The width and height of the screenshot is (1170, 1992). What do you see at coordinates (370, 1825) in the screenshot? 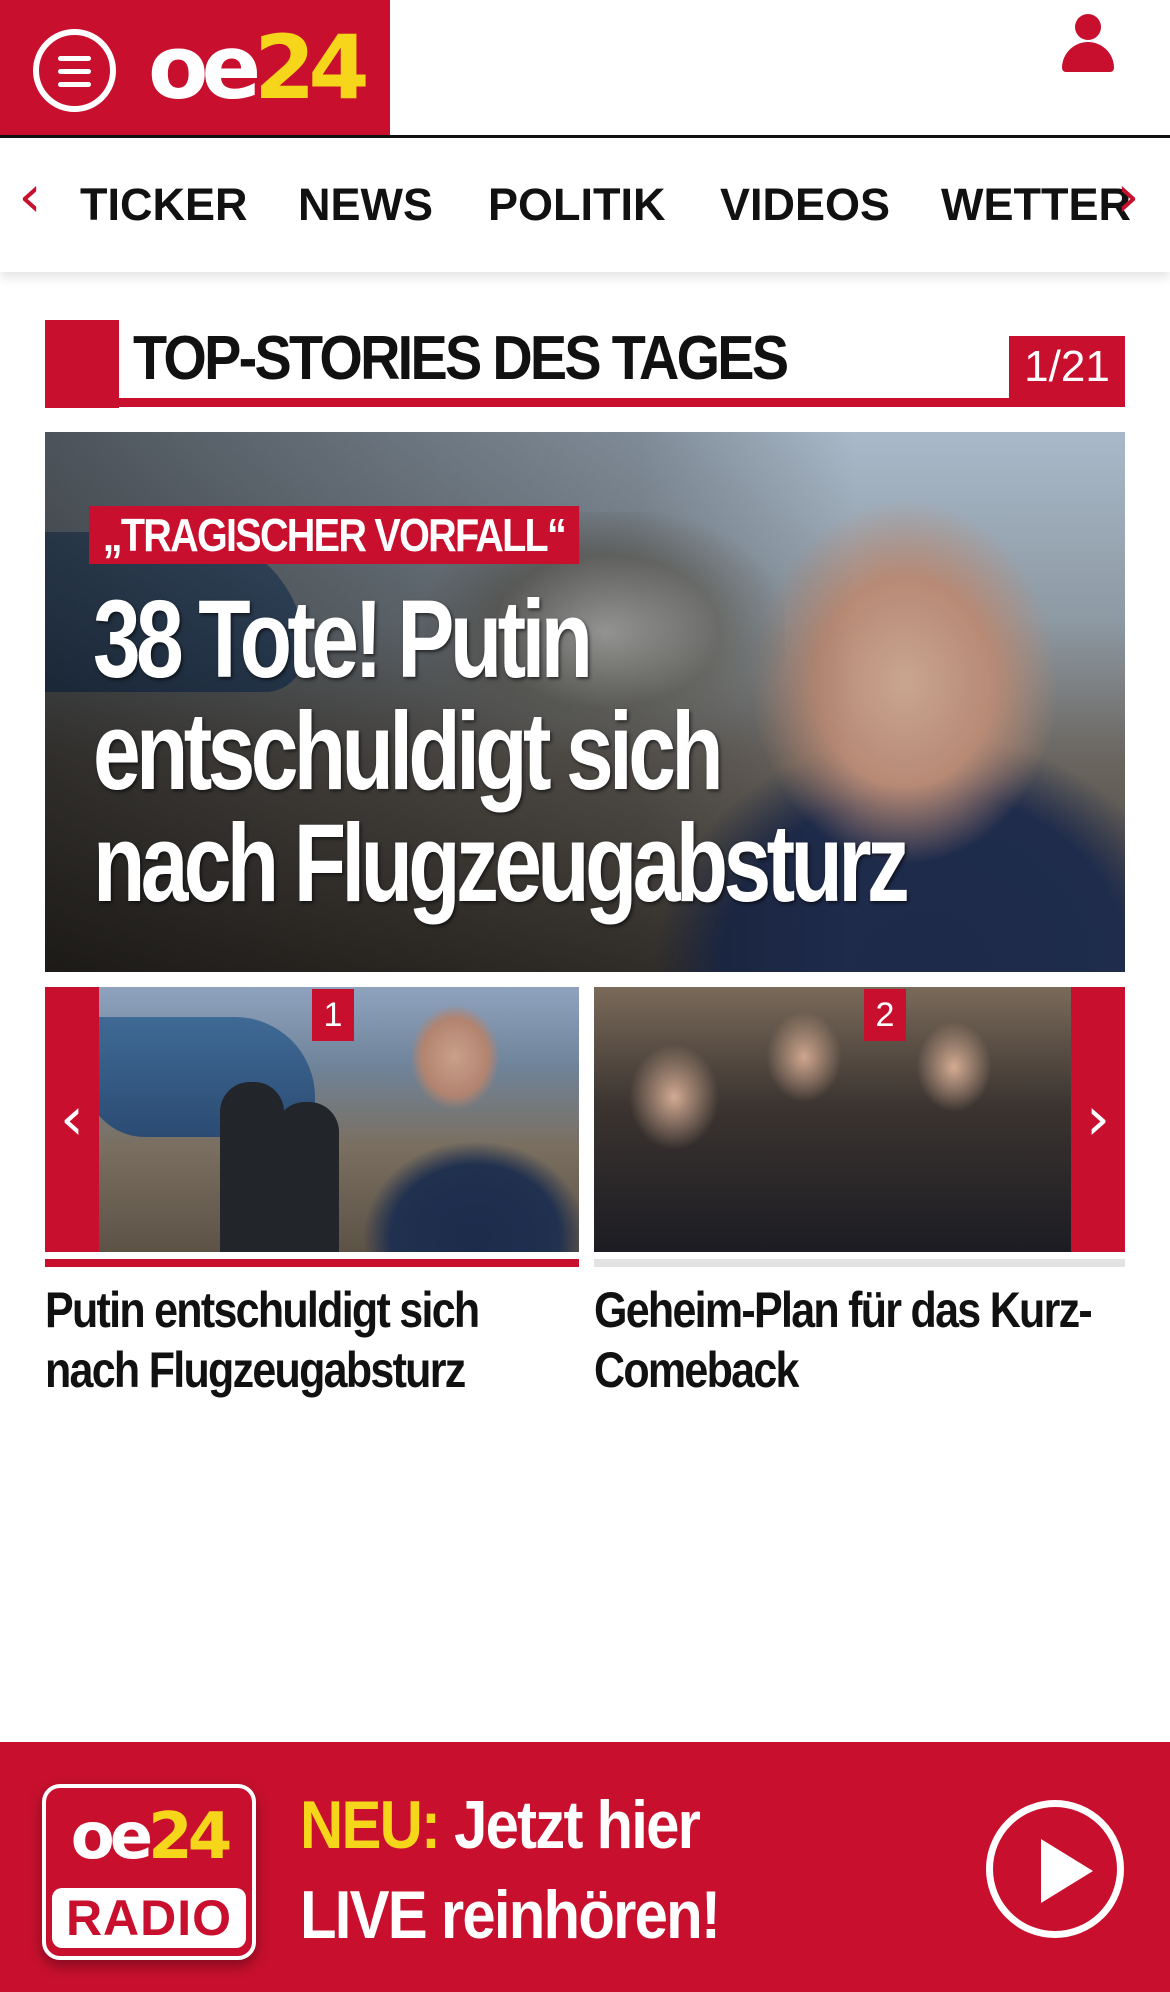
I see `radio-neu-label: NEU:` at bounding box center [370, 1825].